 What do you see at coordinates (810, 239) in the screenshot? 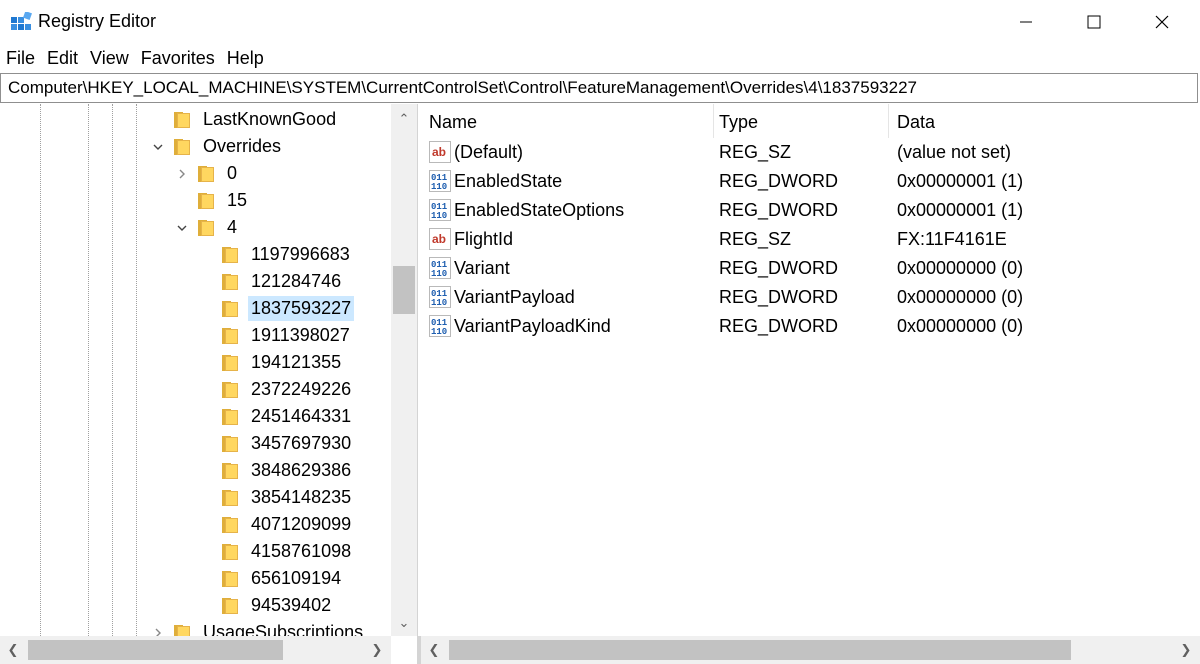
I see `value-row: ab FlightId REG_SZ FX:11F4161E` at bounding box center [810, 239].